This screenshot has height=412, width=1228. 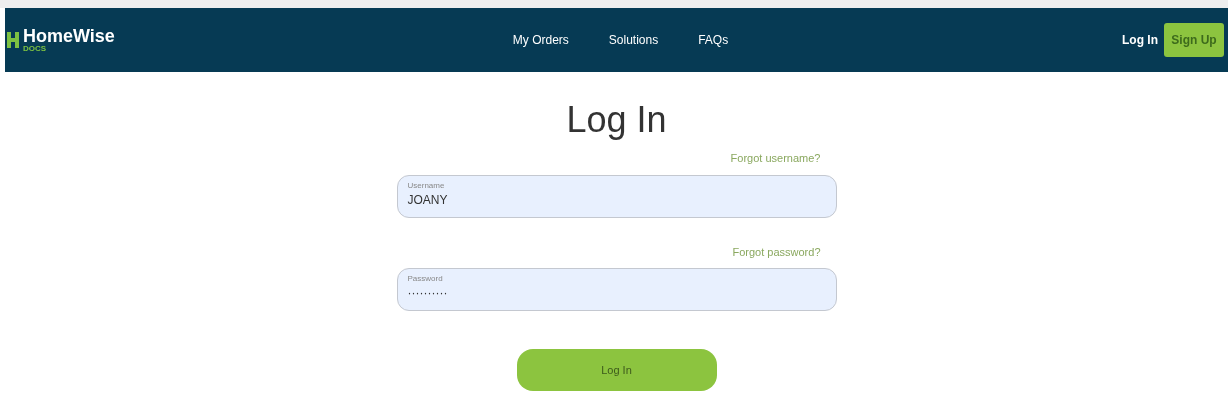 I want to click on nav-link: Solutions, so click(x=633, y=40).